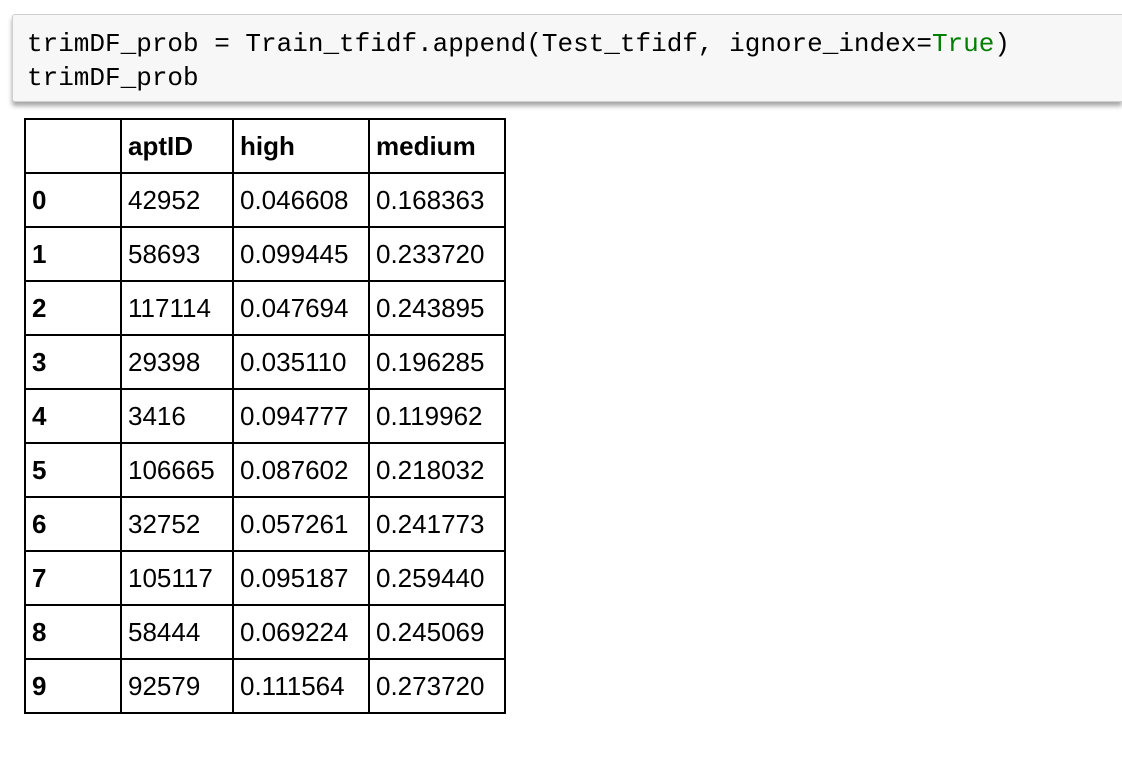 This screenshot has width=1122, height=758. I want to click on cell-aptid: 92579, so click(177, 686).